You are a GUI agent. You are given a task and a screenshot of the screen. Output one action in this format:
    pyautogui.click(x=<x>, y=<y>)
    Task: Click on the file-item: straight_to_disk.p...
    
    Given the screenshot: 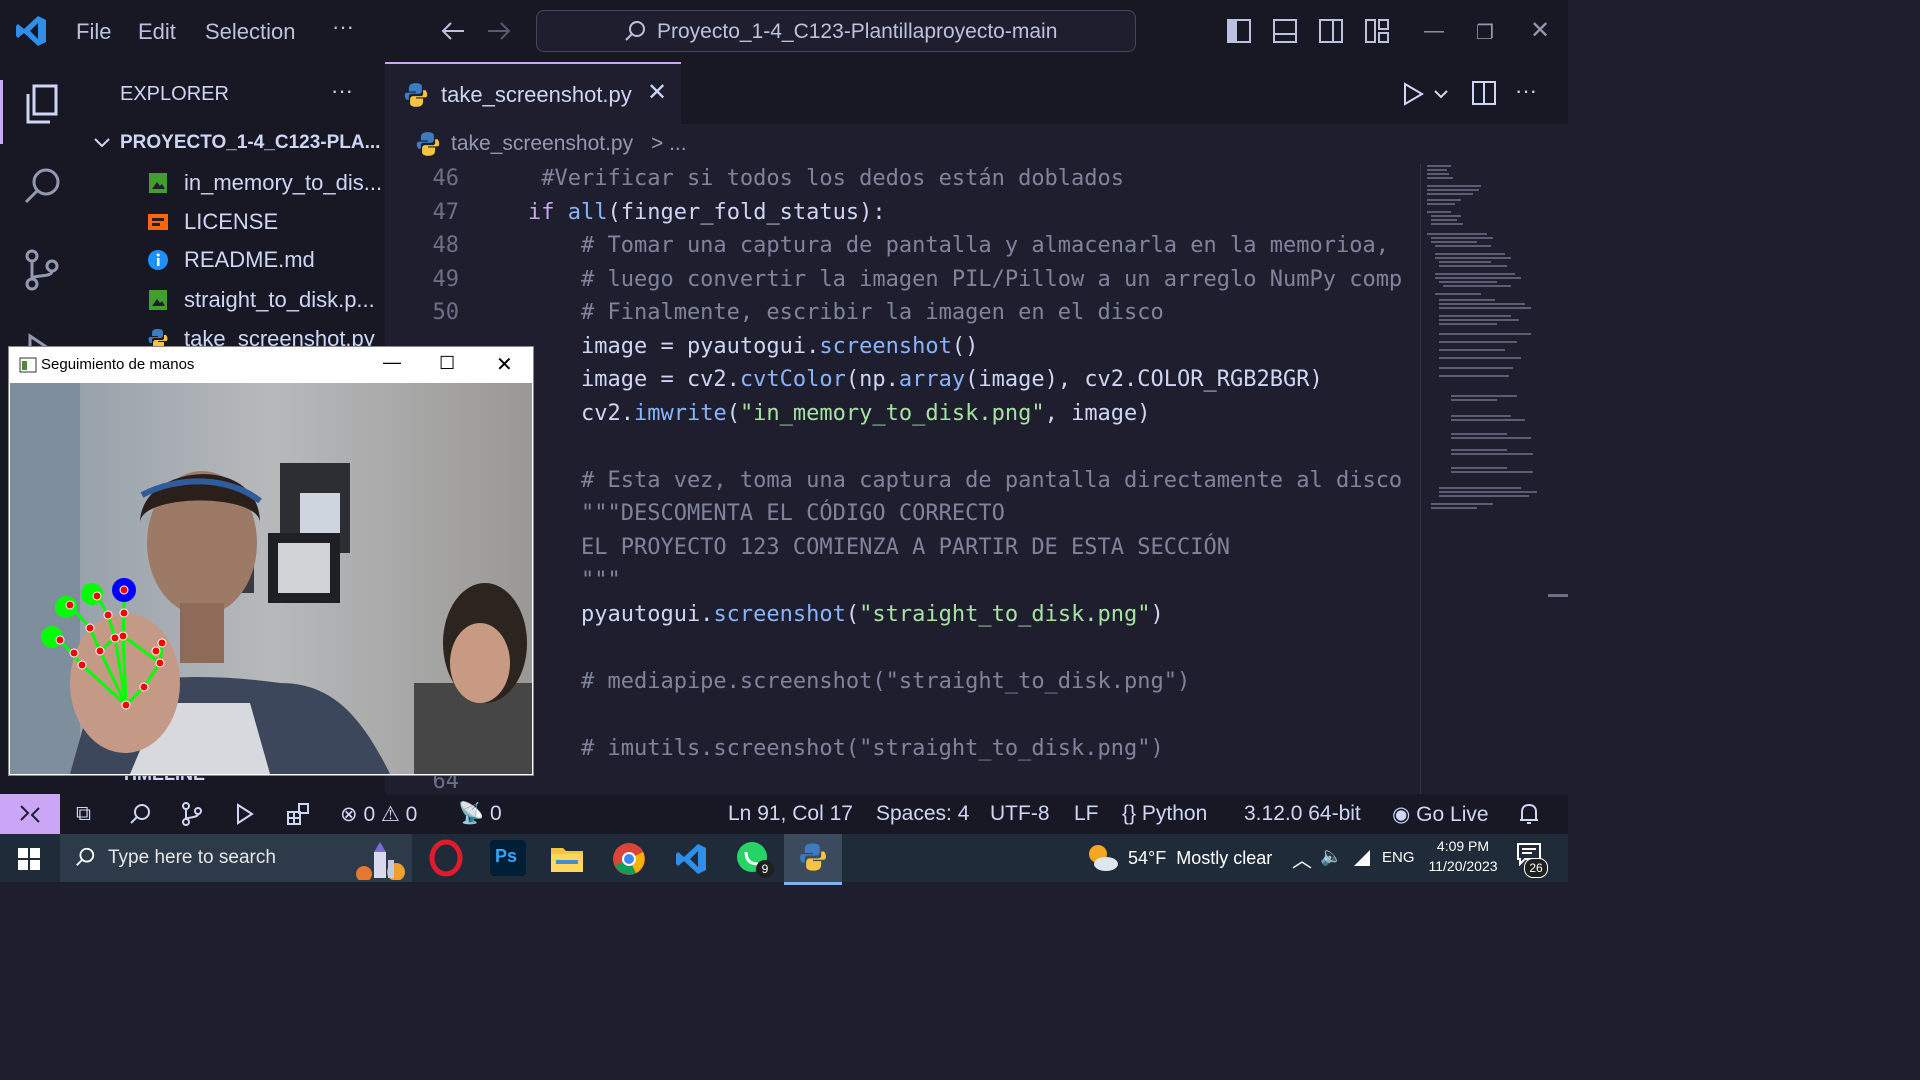 What is the action you would take?
    pyautogui.click(x=235, y=300)
    